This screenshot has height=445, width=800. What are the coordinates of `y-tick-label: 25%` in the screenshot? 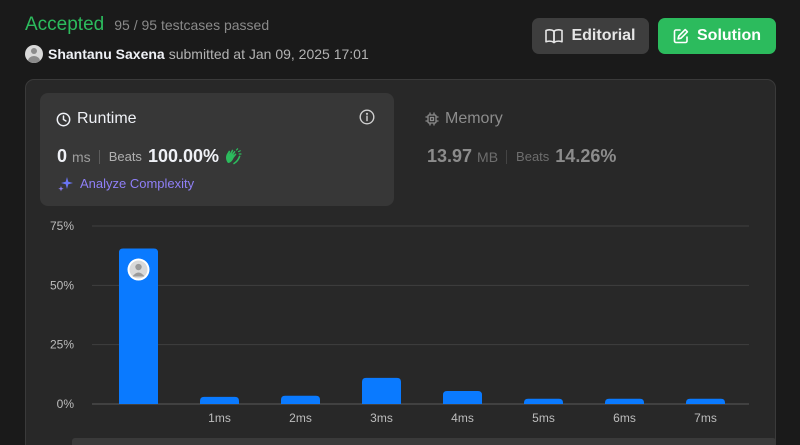 It's located at (62, 345).